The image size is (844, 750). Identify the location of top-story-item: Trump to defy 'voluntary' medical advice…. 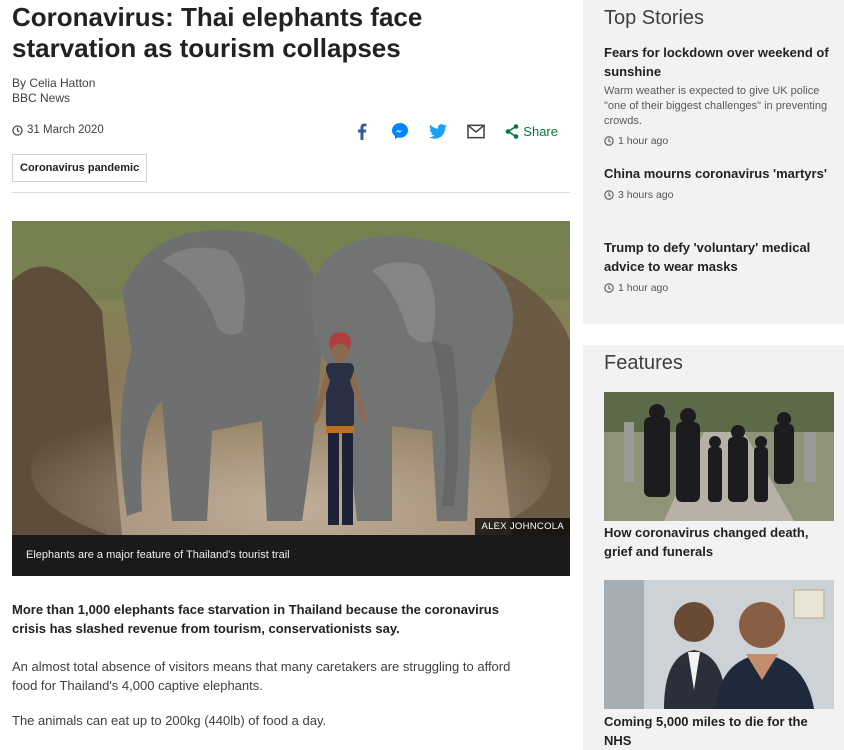
(717, 266).